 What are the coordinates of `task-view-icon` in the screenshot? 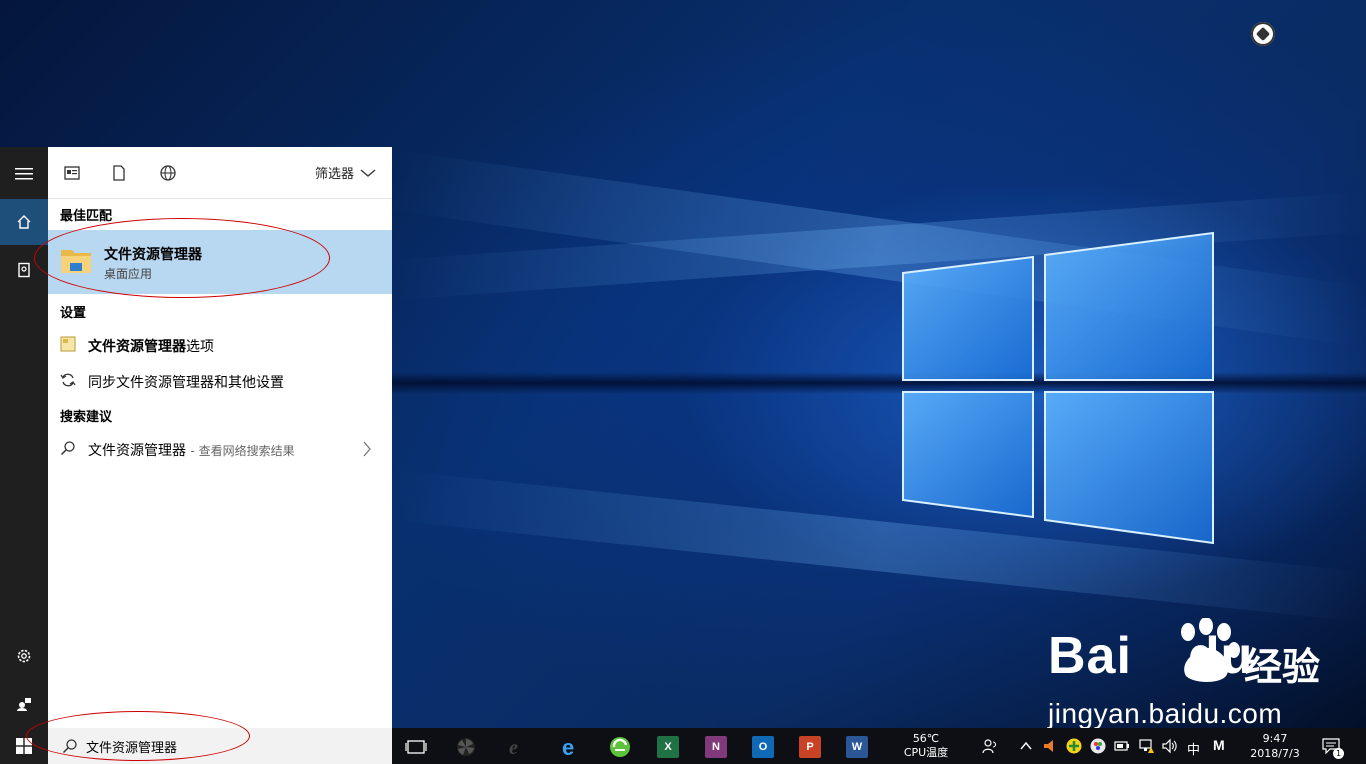 It's located at (416, 747).